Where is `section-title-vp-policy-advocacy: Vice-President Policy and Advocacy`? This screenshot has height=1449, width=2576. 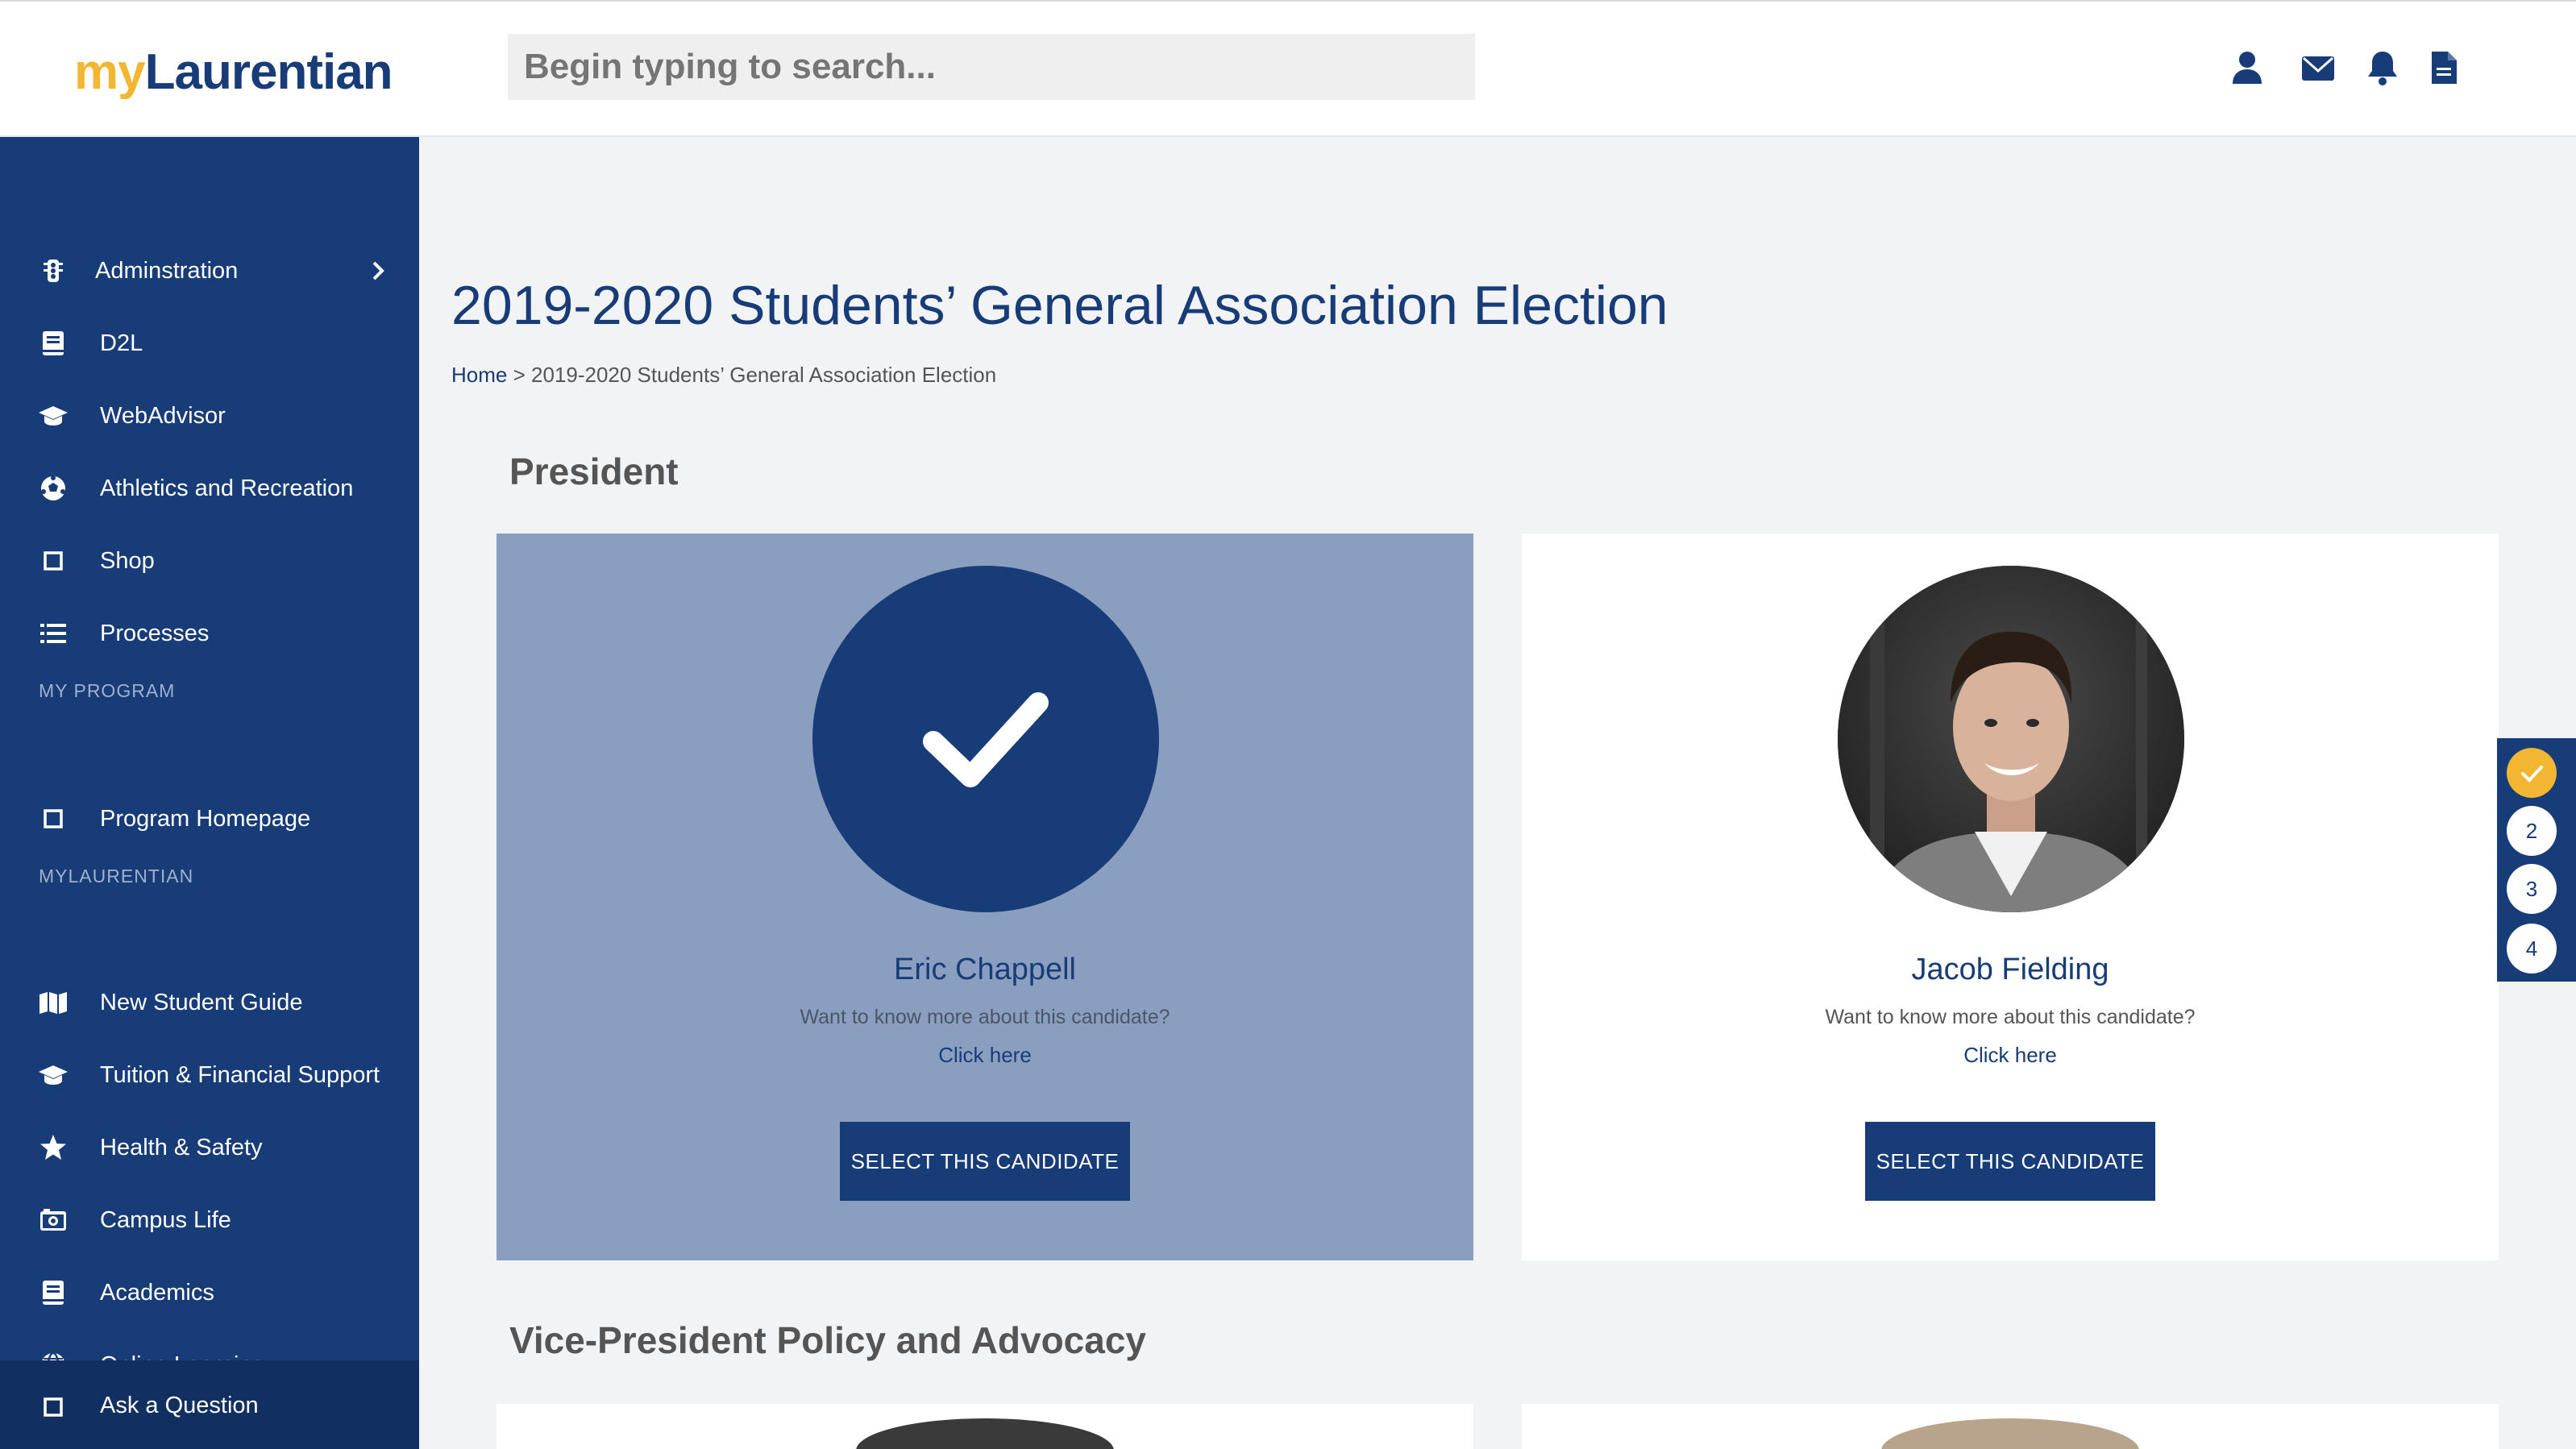 section-title-vp-policy-advocacy: Vice-President Policy and Advocacy is located at coordinates (827, 1340).